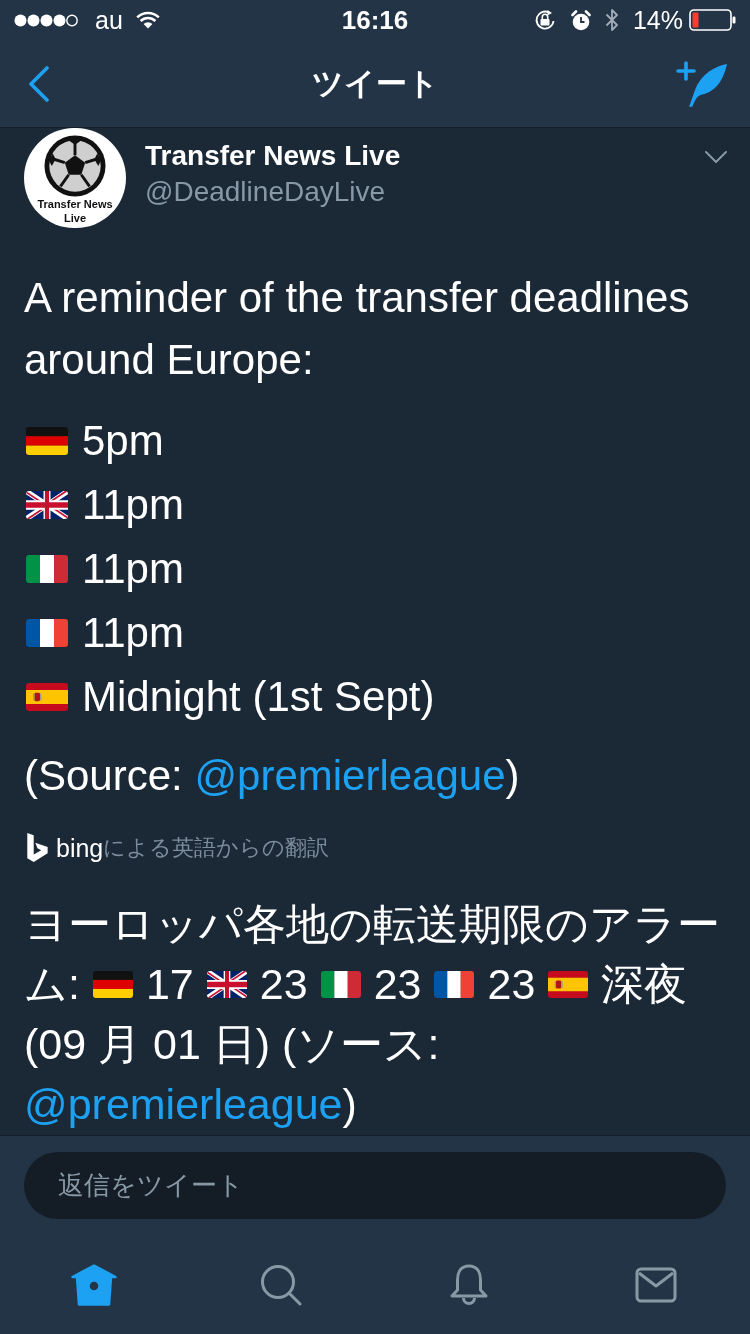 The height and width of the screenshot is (1334, 750). What do you see at coordinates (75, 218) in the screenshot?
I see `avatar-logo-text: Live` at bounding box center [75, 218].